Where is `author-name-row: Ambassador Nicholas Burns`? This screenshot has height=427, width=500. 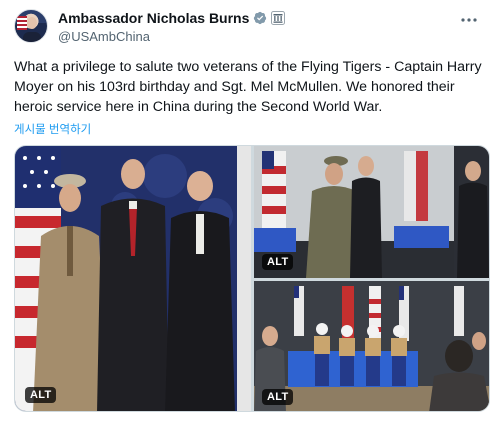 author-name-row: Ambassador Nicholas Burns is located at coordinates (172, 18).